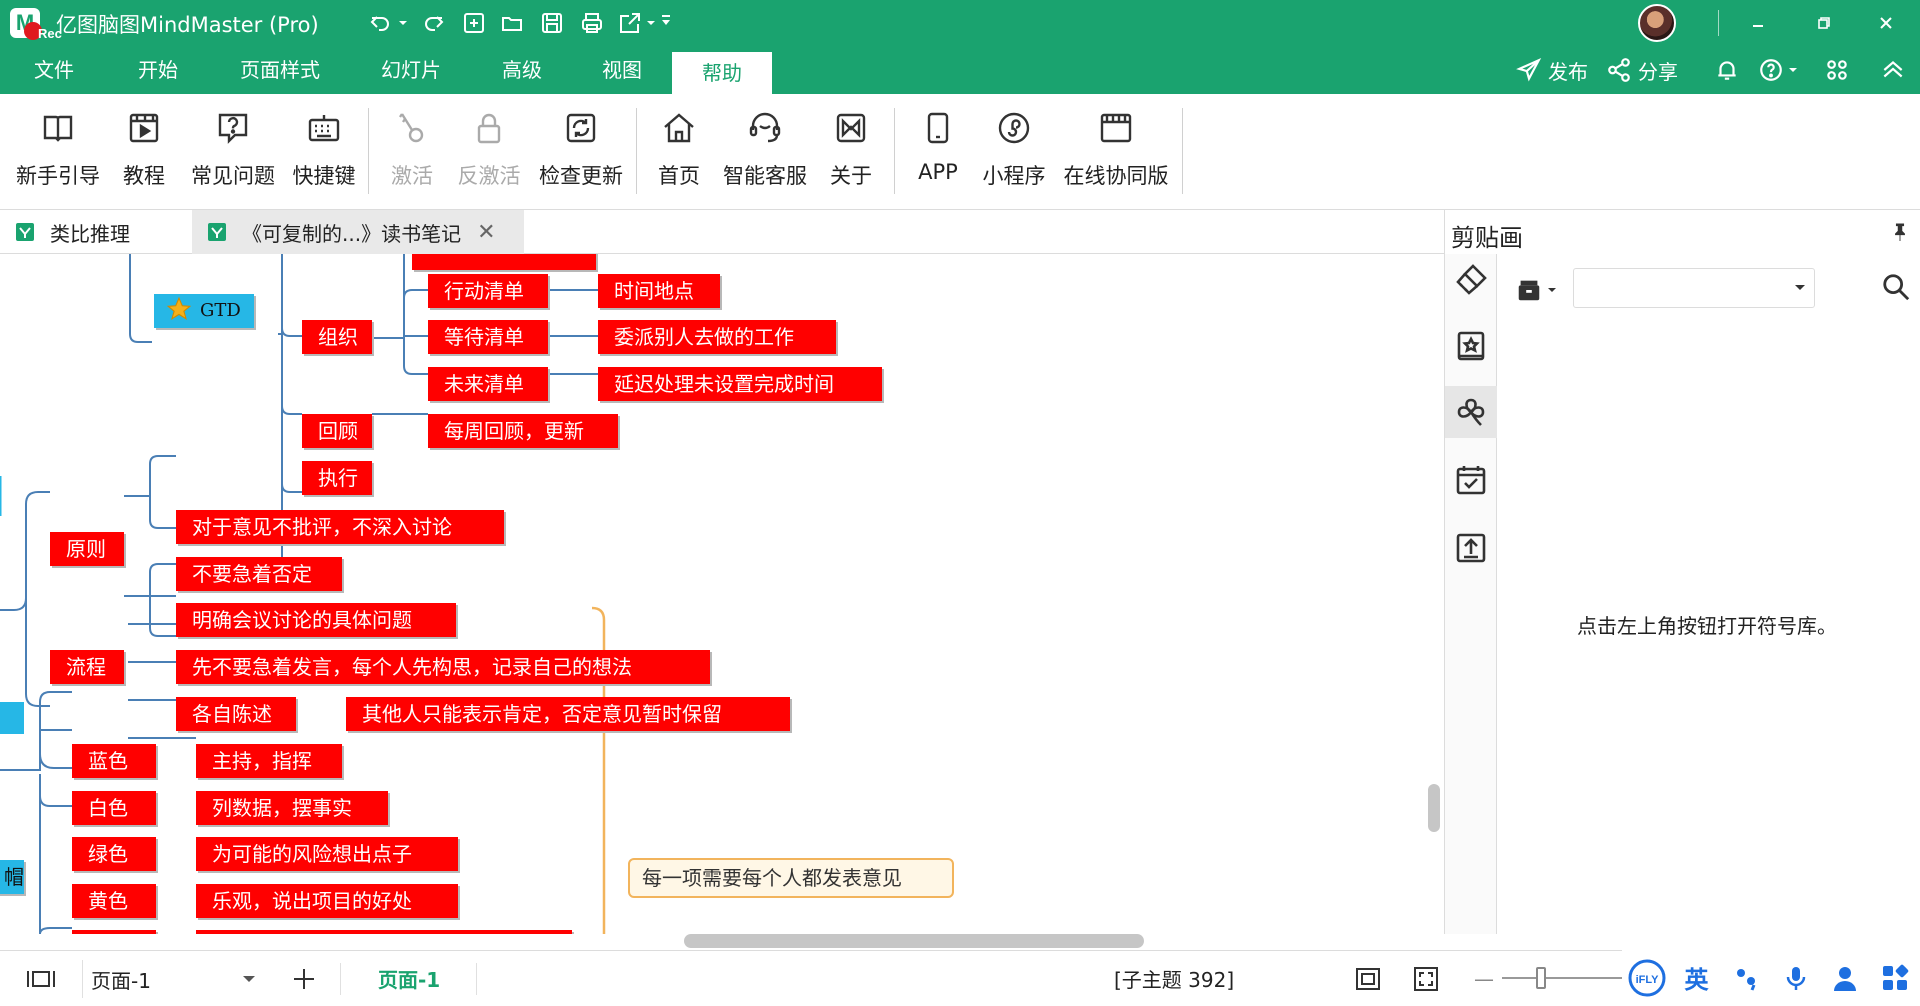  I want to click on clover-icon, so click(1471, 412).